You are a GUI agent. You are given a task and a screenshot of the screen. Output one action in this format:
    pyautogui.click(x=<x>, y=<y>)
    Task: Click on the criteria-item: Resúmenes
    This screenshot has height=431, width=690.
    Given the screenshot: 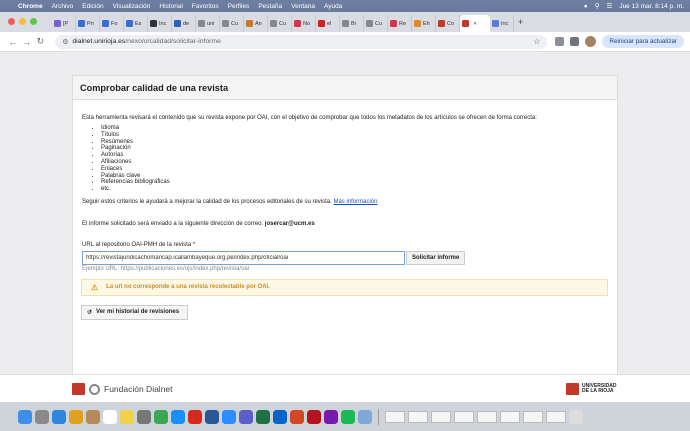 What is the action you would take?
    pyautogui.click(x=354, y=142)
    